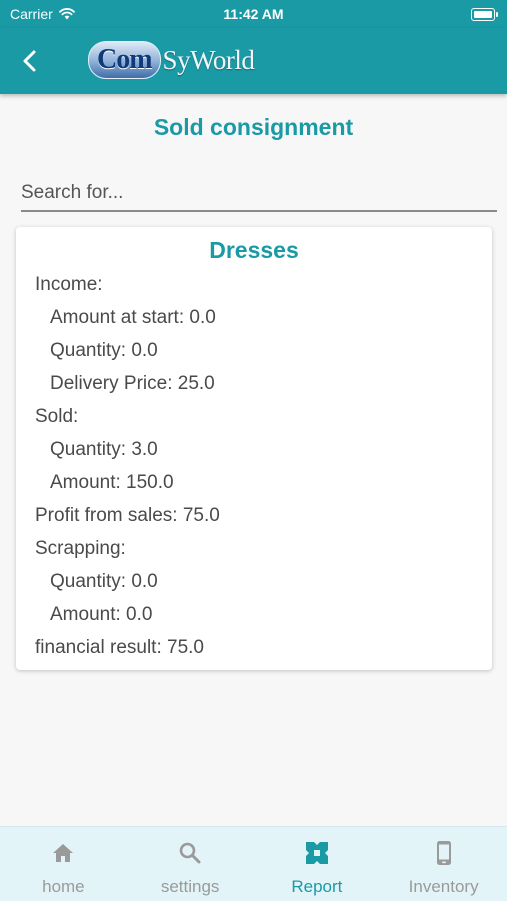 This screenshot has height=901, width=507. I want to click on nav-item-report: Report, so click(317, 864).